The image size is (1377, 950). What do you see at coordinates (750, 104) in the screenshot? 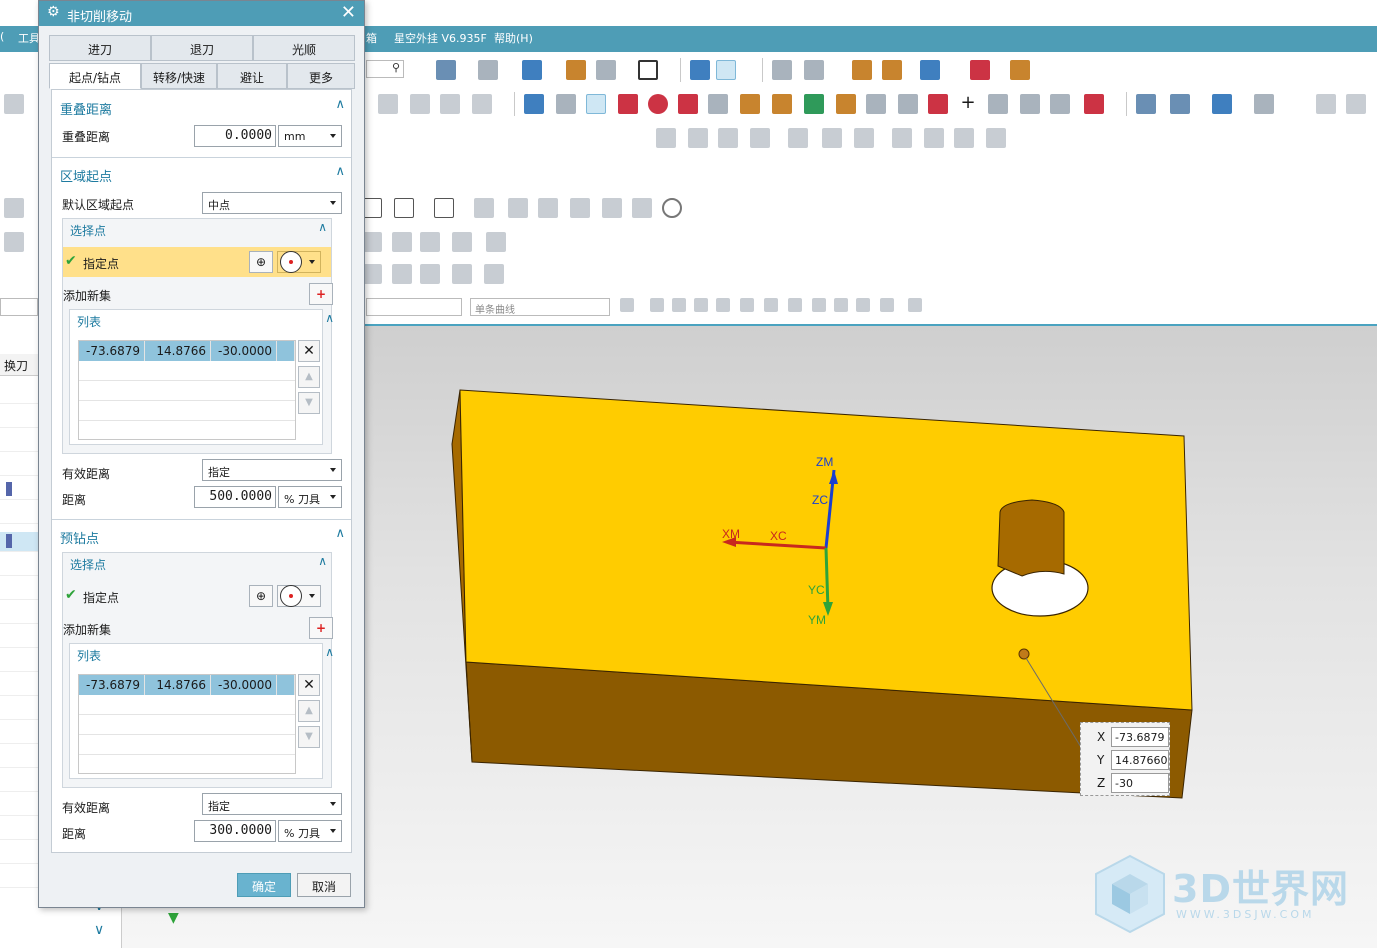
I see `speed-icon` at bounding box center [750, 104].